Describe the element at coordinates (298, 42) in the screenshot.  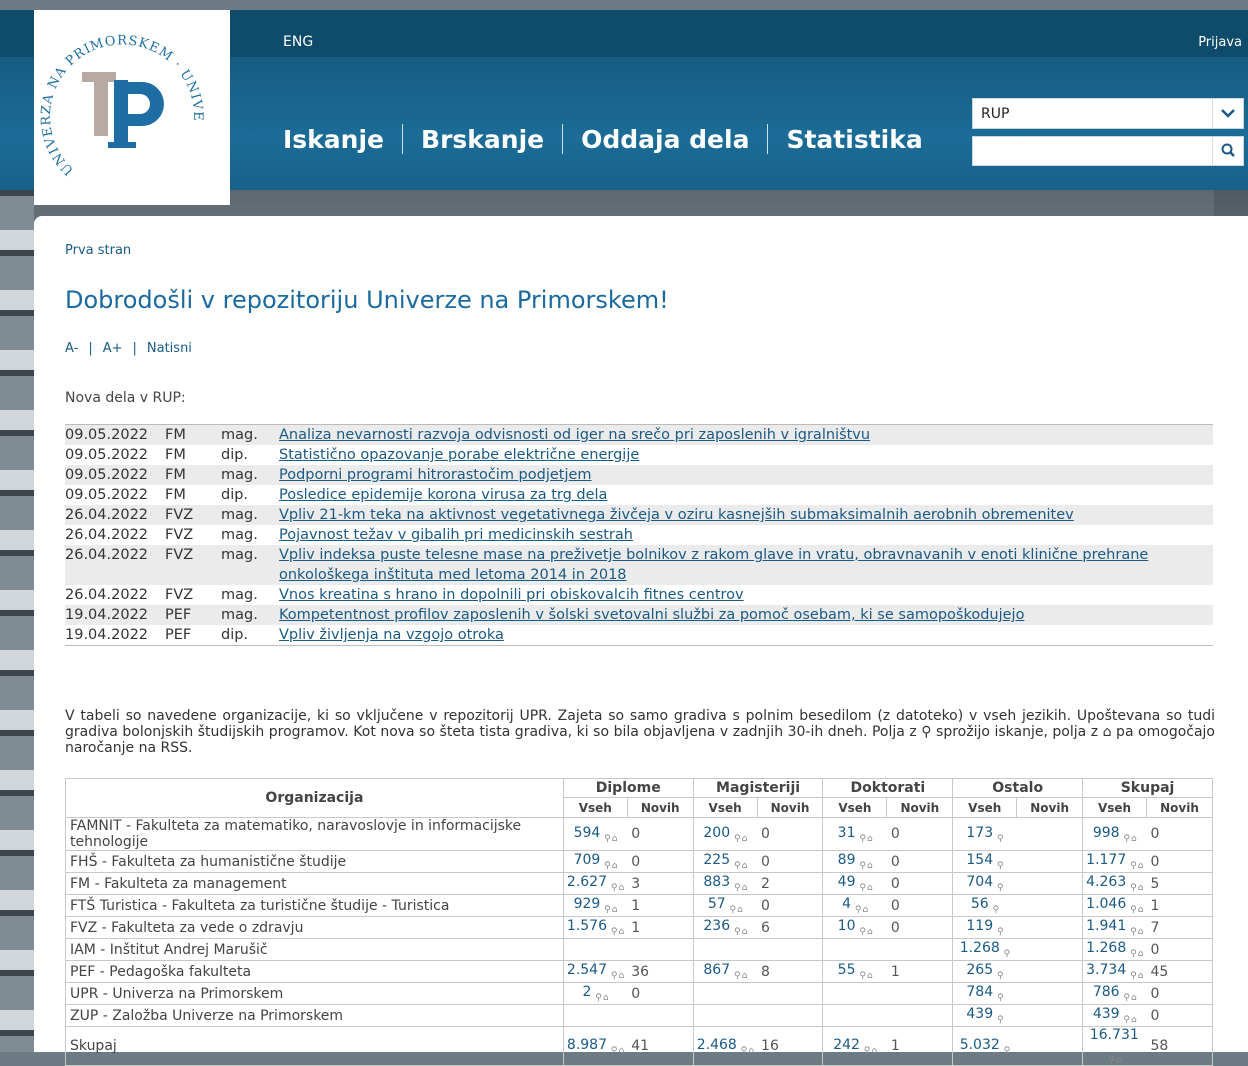
I see `language-switch-link: ENG` at that location.